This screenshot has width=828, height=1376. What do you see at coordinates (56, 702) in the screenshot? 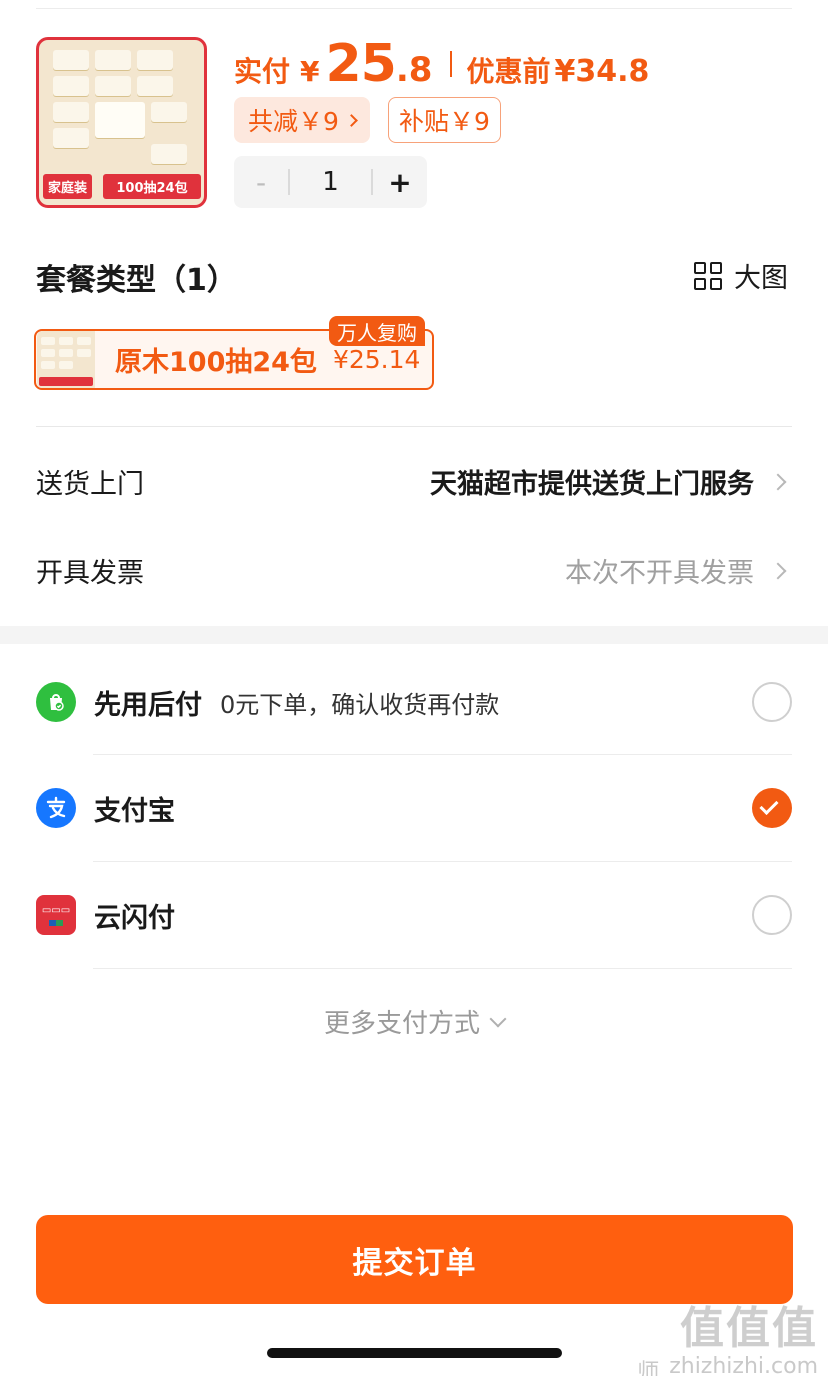
I see `pay-later-icon` at bounding box center [56, 702].